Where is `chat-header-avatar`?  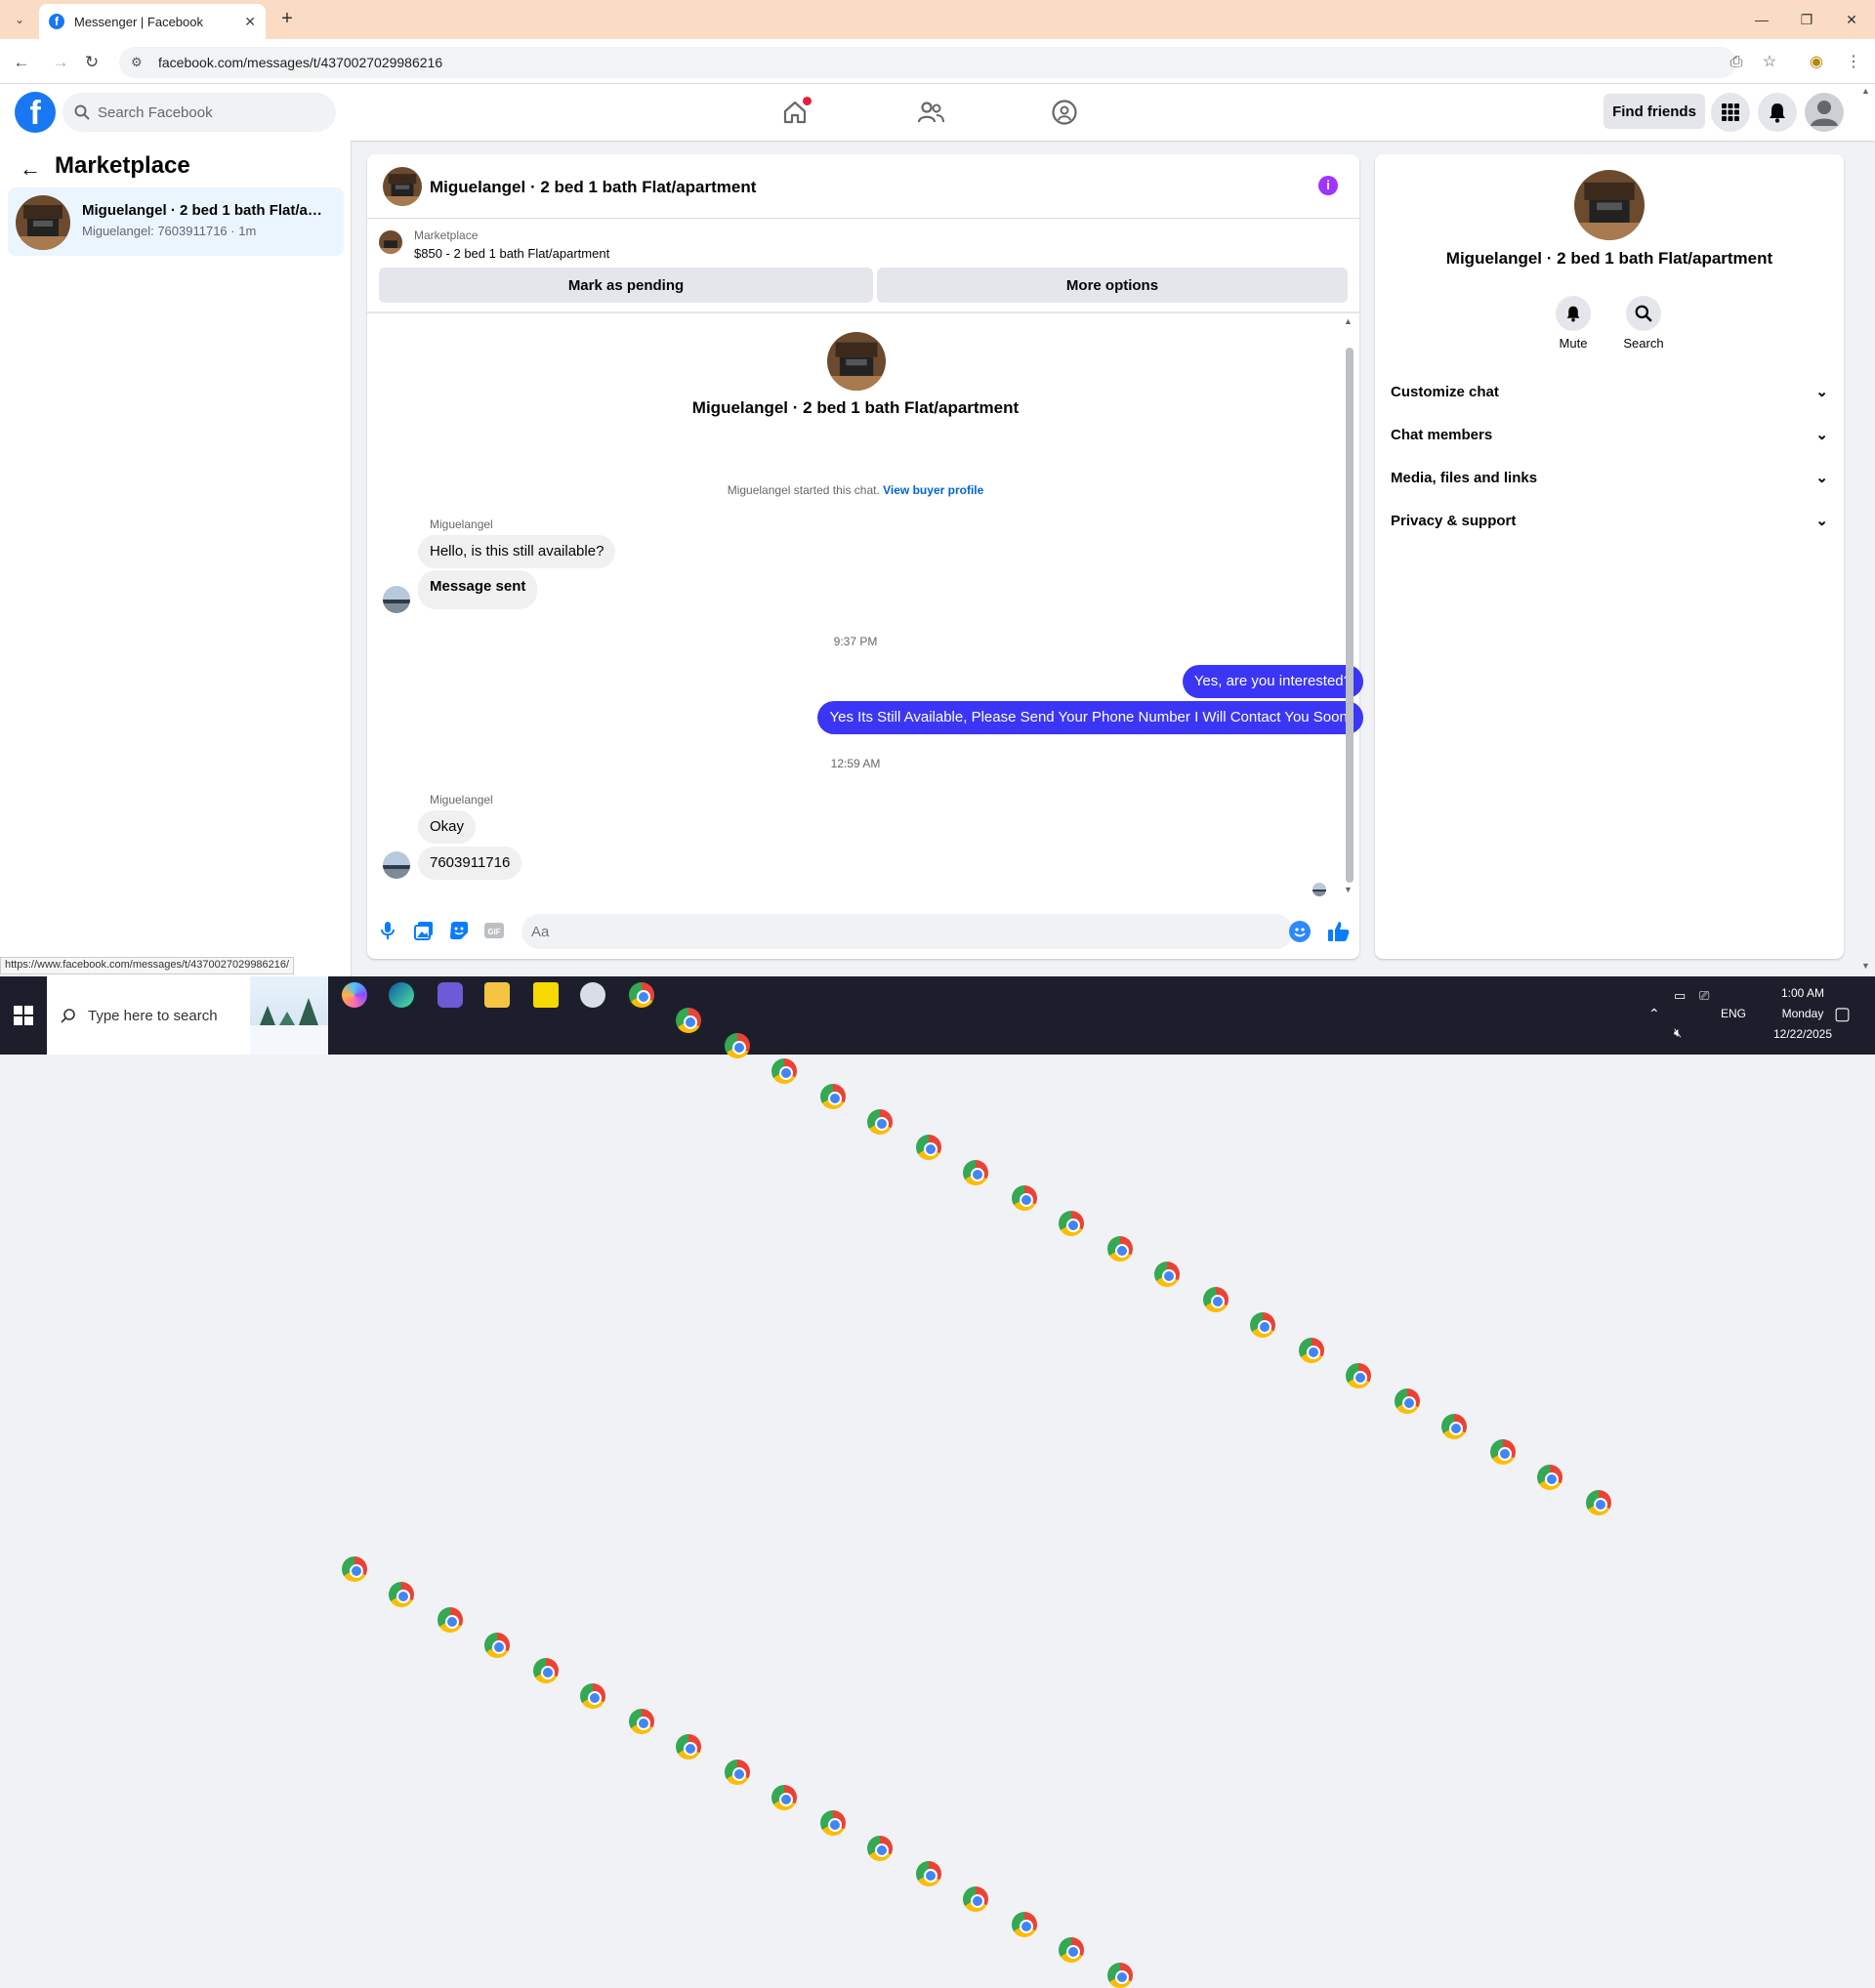
chat-header-avatar is located at coordinates (402, 186).